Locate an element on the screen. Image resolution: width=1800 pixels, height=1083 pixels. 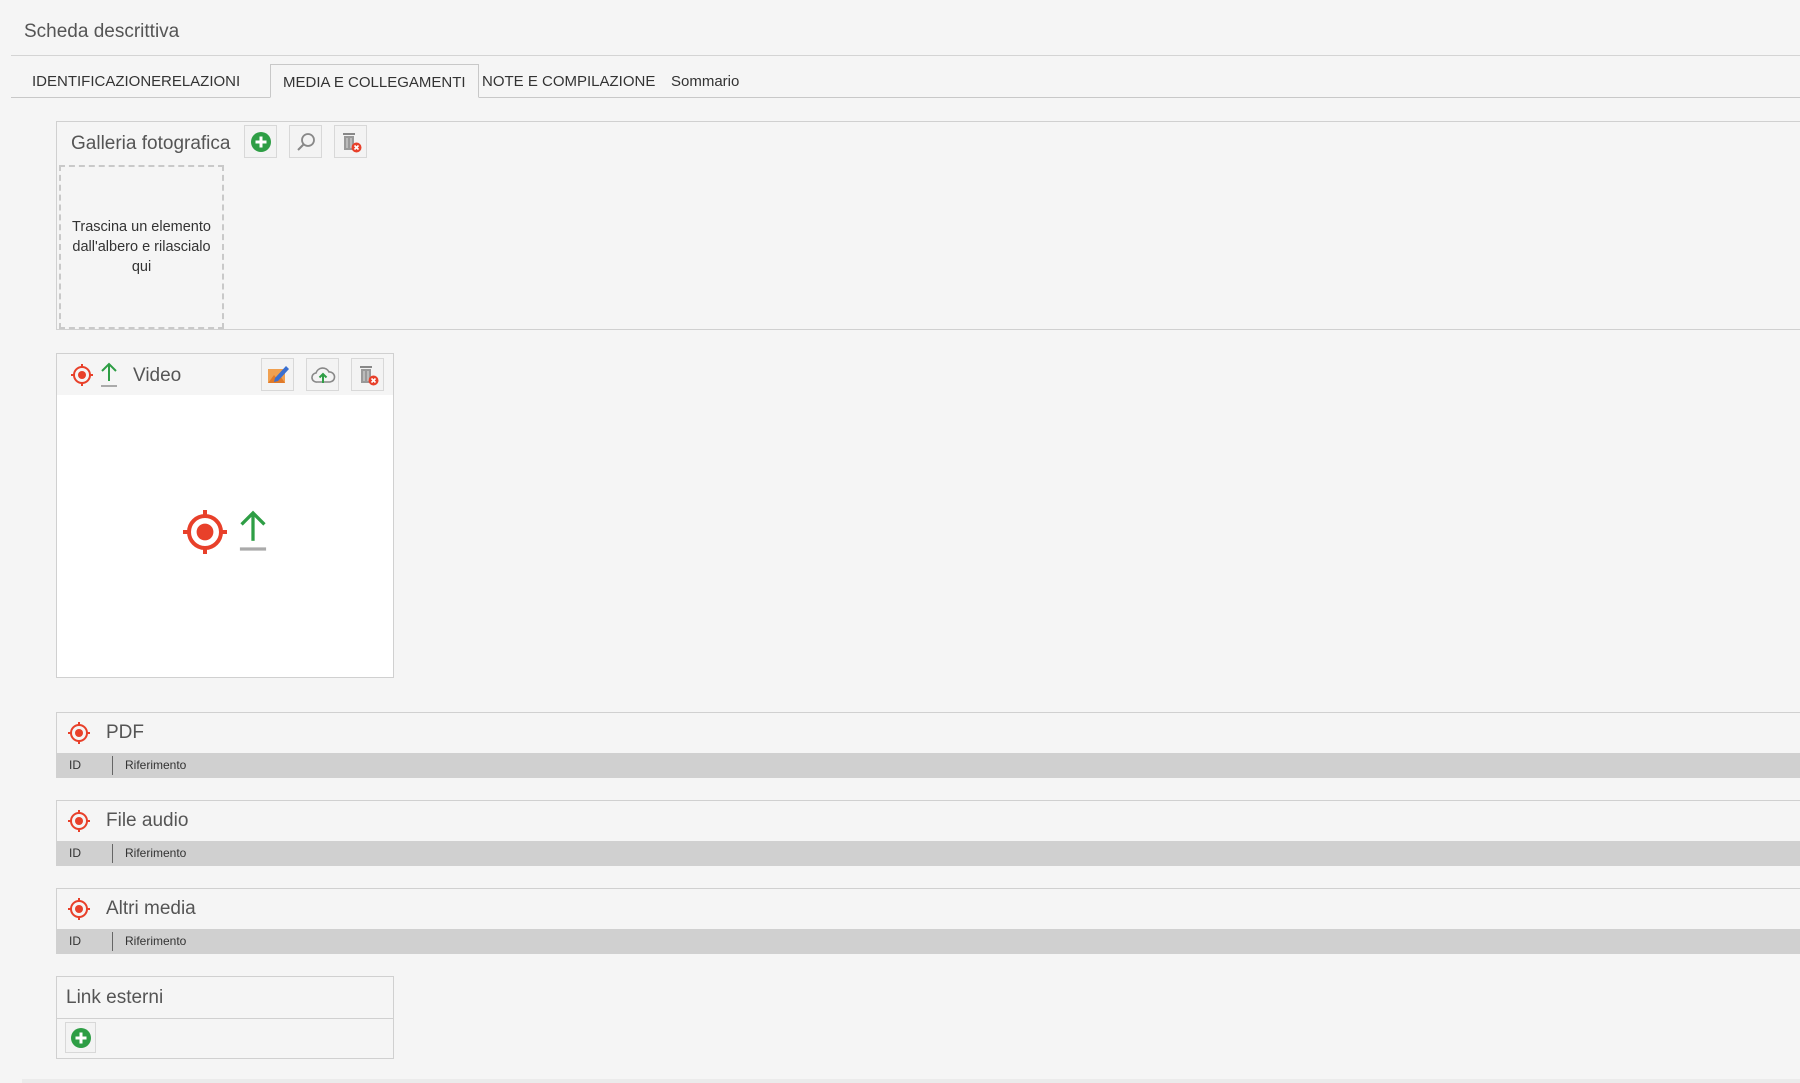
tab-relazioni: RELAZIONI is located at coordinates (200, 80).